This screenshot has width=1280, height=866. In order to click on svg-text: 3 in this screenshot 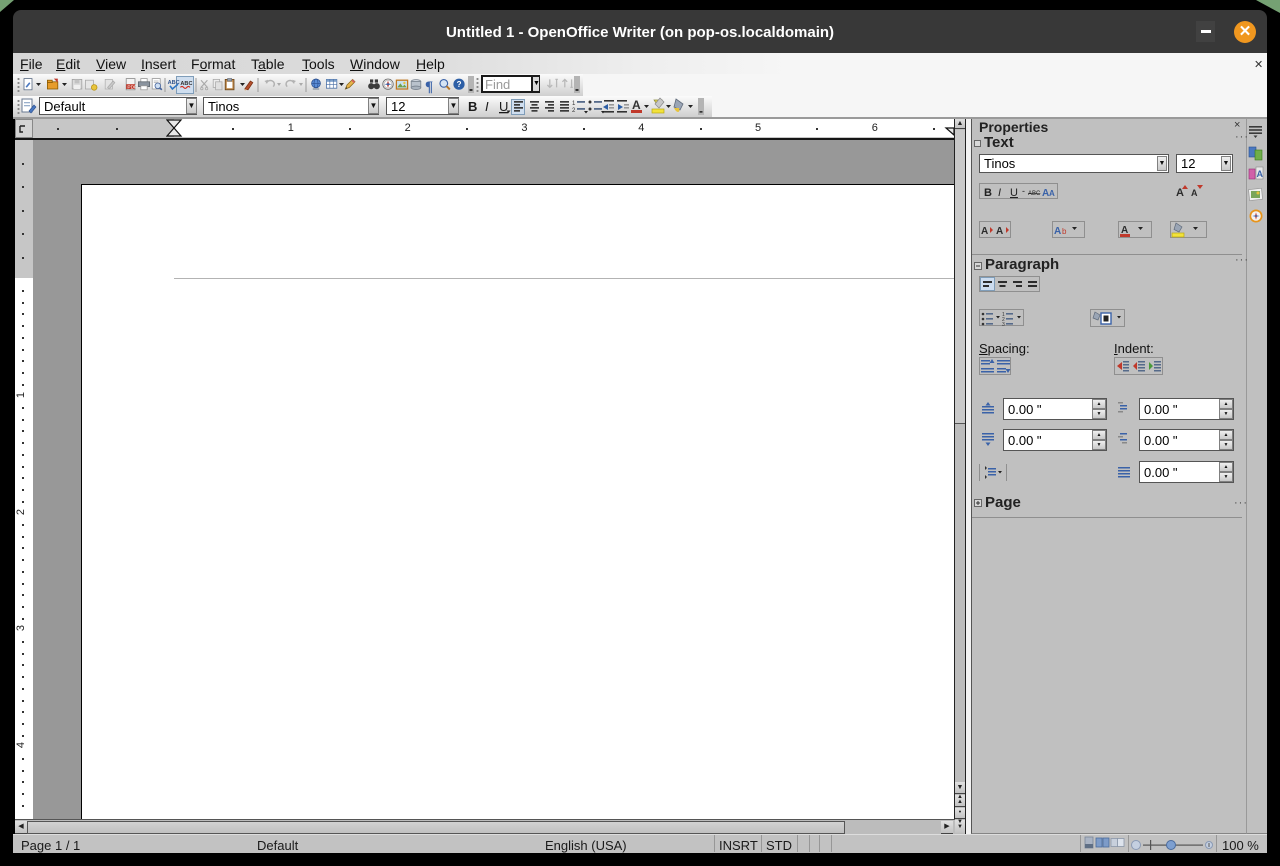, I will do `click(1003, 325)`.